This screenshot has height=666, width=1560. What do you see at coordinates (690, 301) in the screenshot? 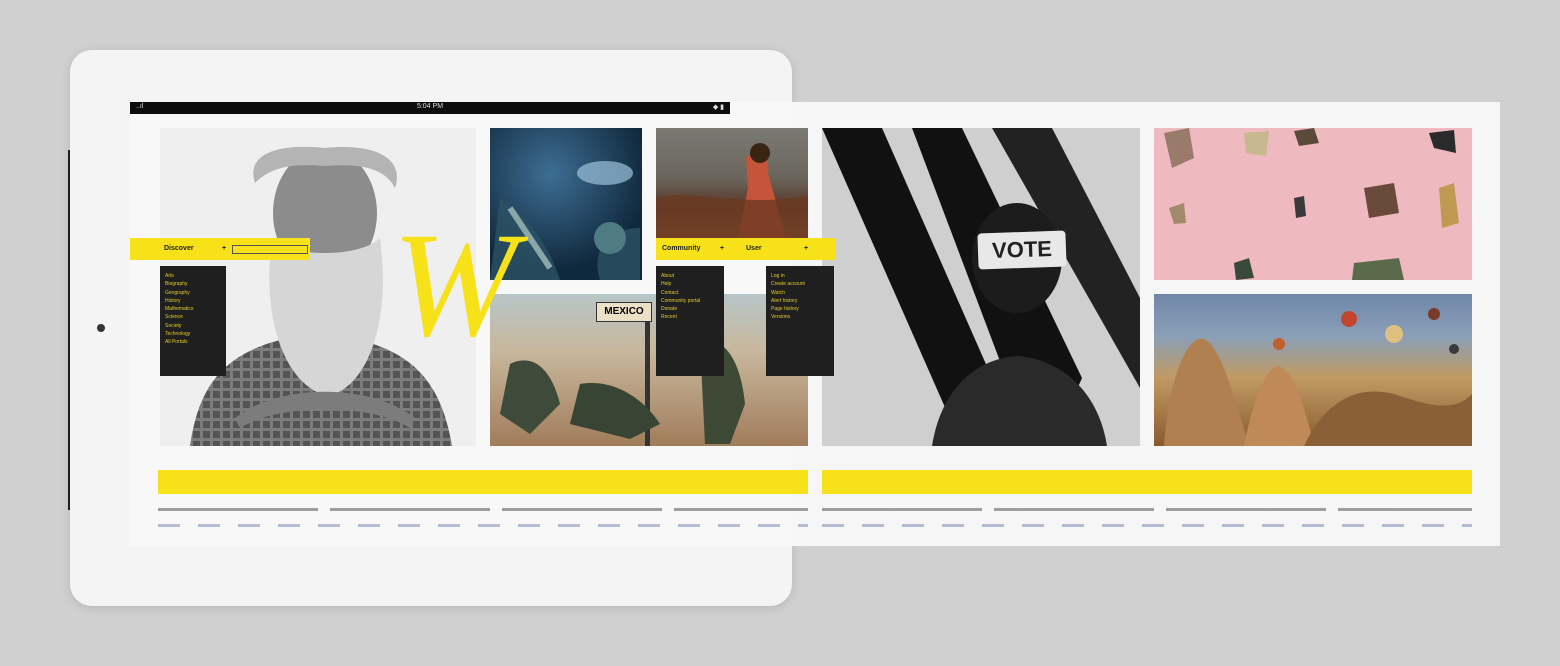
I see `menu-item: Community portal` at bounding box center [690, 301].